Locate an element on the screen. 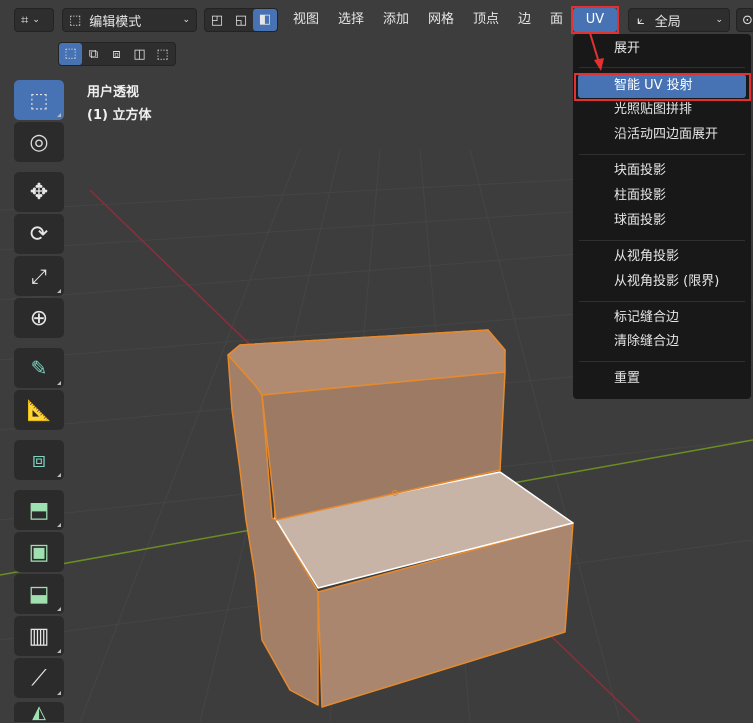 The image size is (753, 723). menu-view: 视图 is located at coordinates (306, 20).